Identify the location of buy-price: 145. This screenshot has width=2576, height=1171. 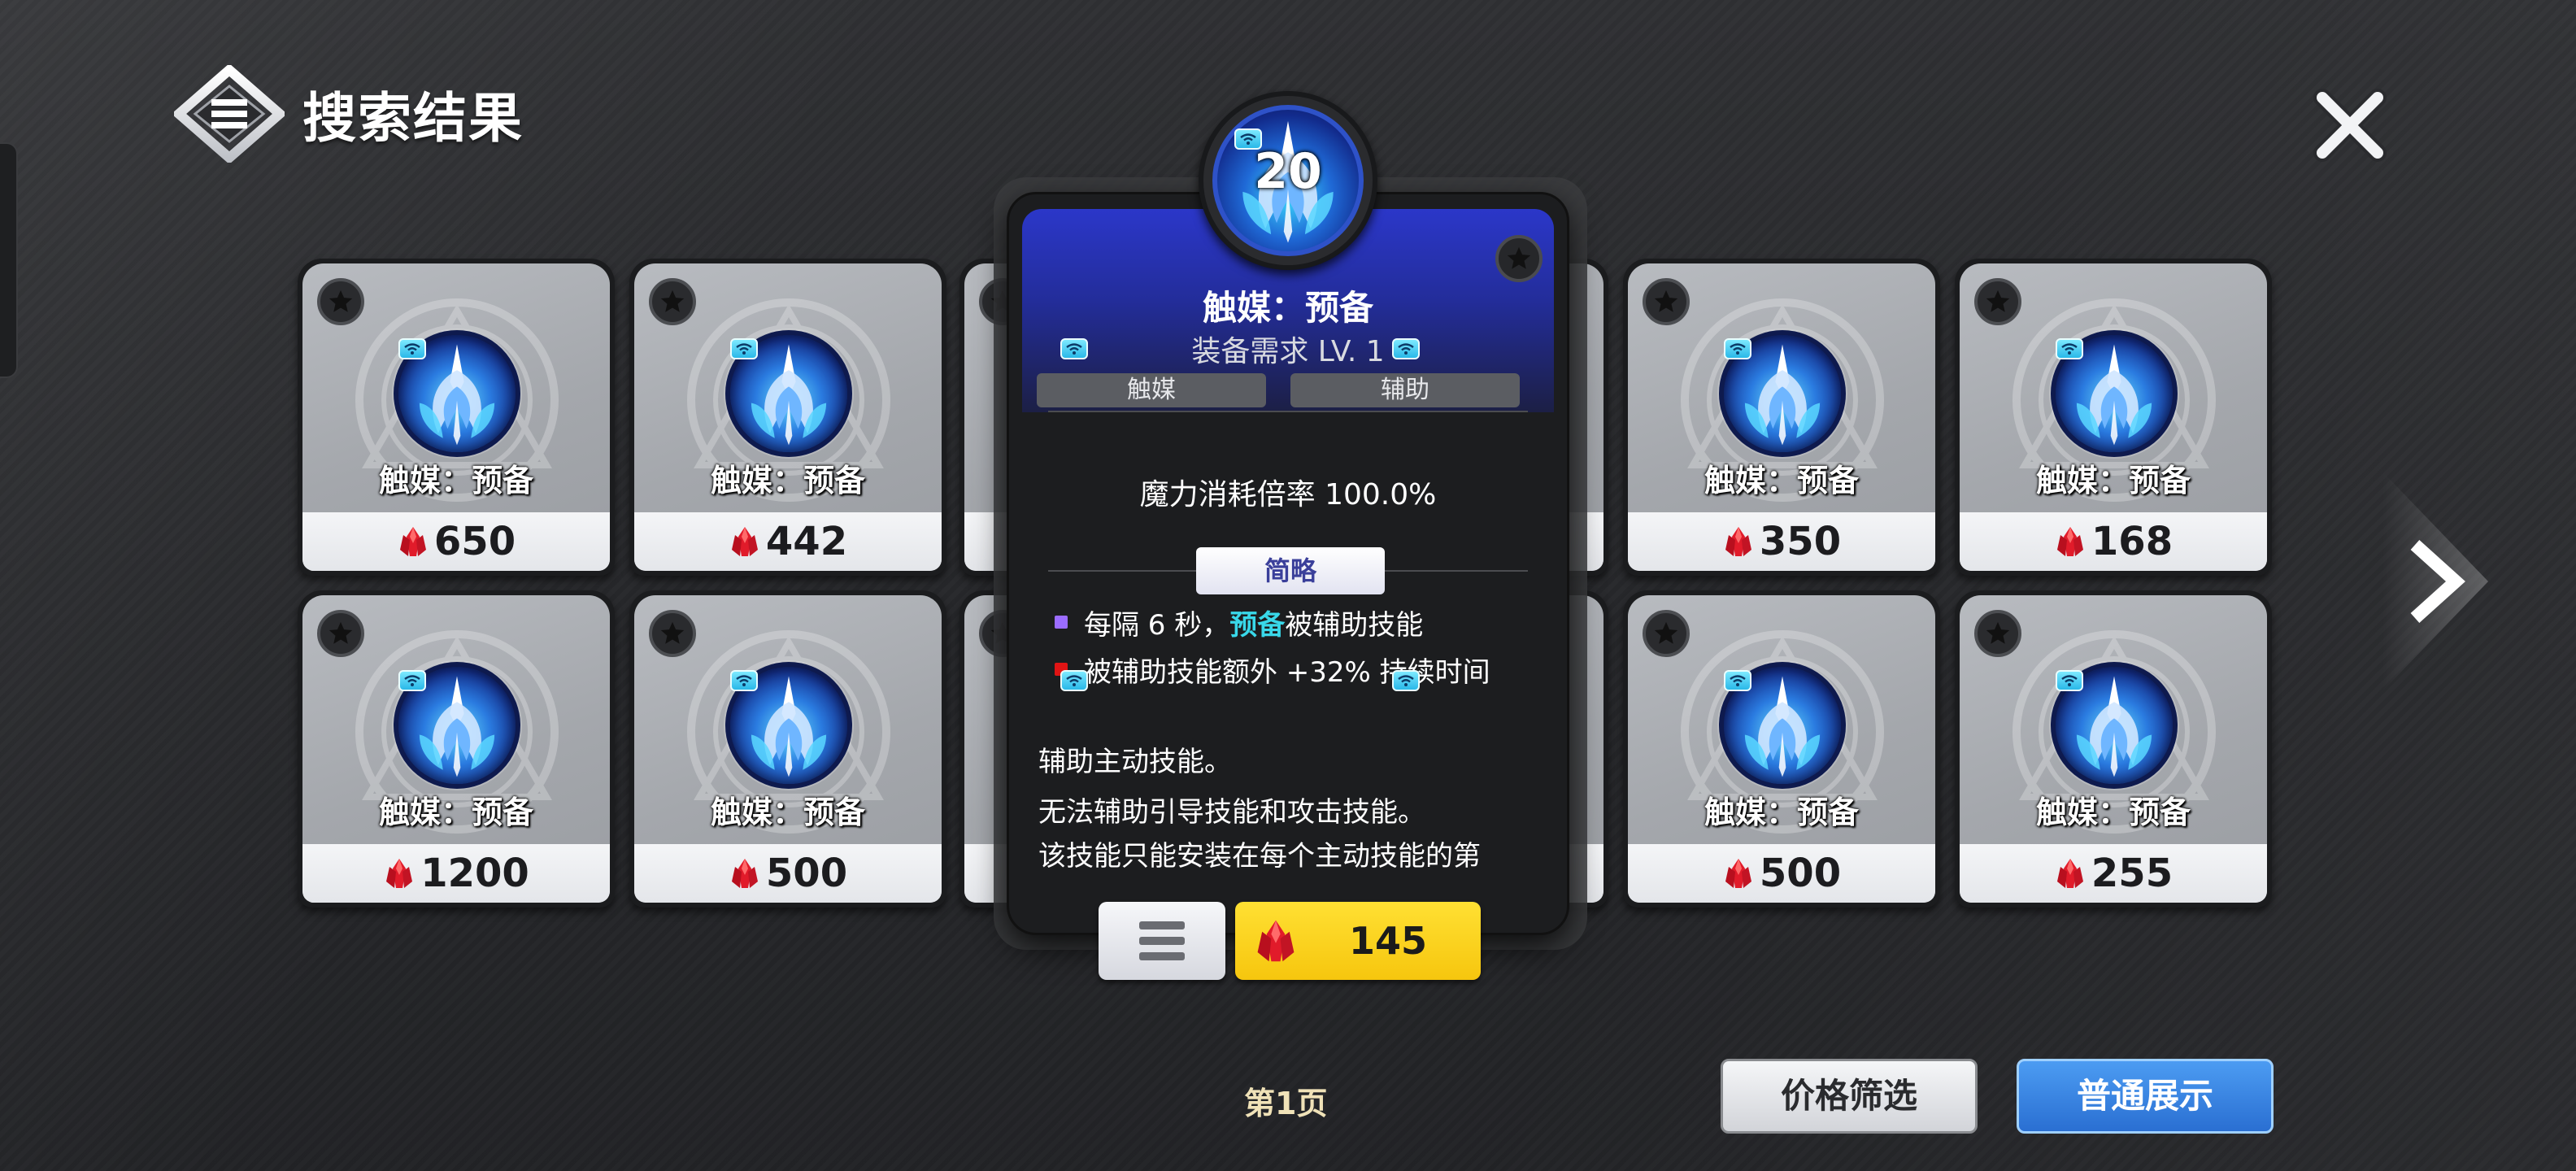
(1389, 941).